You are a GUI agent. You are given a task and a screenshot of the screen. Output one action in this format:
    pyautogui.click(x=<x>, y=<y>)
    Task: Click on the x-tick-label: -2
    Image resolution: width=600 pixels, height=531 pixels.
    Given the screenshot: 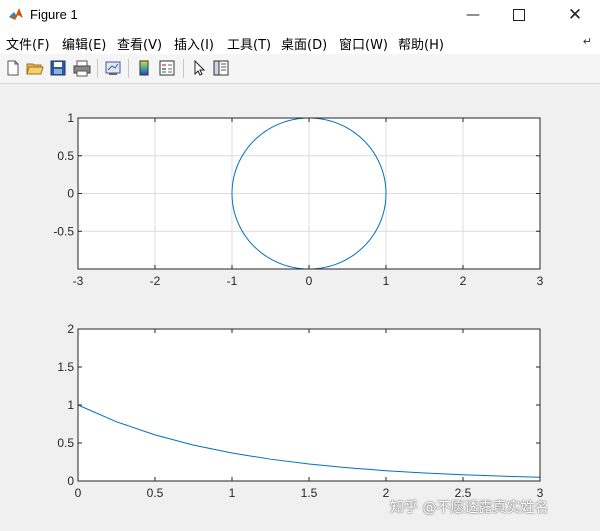 What is the action you would take?
    pyautogui.click(x=155, y=281)
    